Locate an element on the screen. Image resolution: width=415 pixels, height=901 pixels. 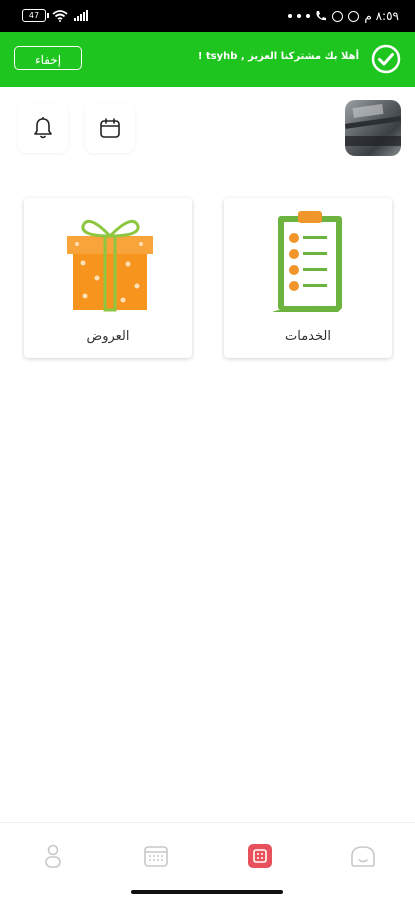
status-time: ٨:٥٩ م is located at coordinates (381, 16).